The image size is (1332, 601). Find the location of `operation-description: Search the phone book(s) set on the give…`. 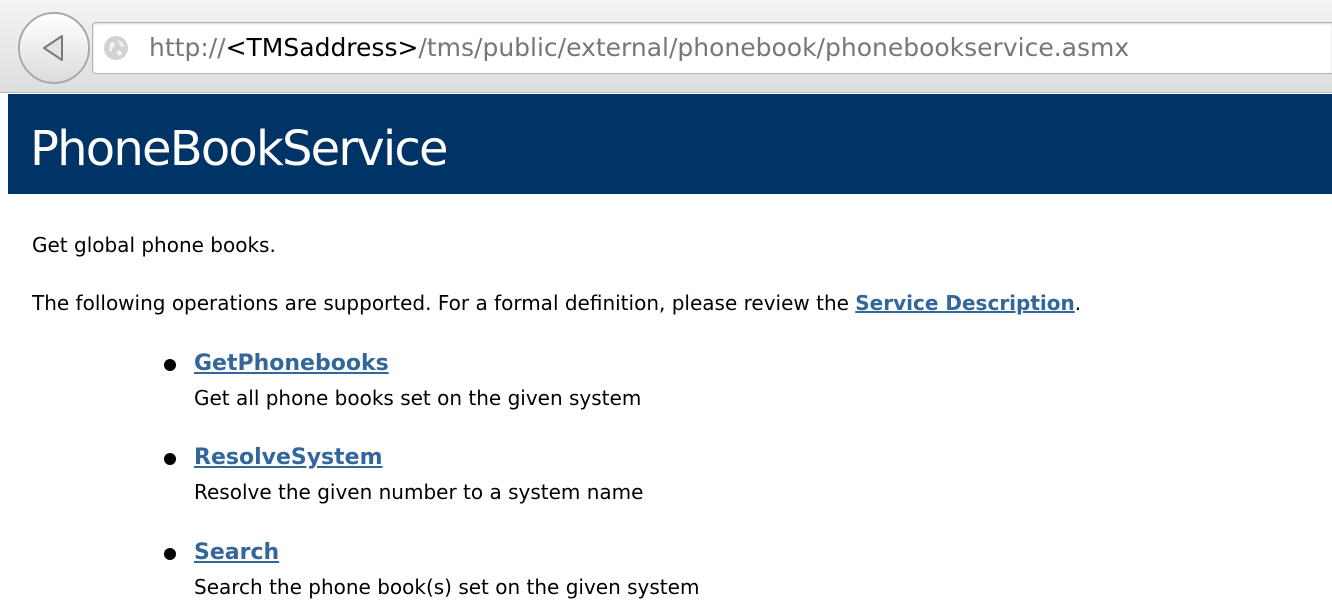

operation-description: Search the phone book(s) set on the give… is located at coordinates (447, 587).